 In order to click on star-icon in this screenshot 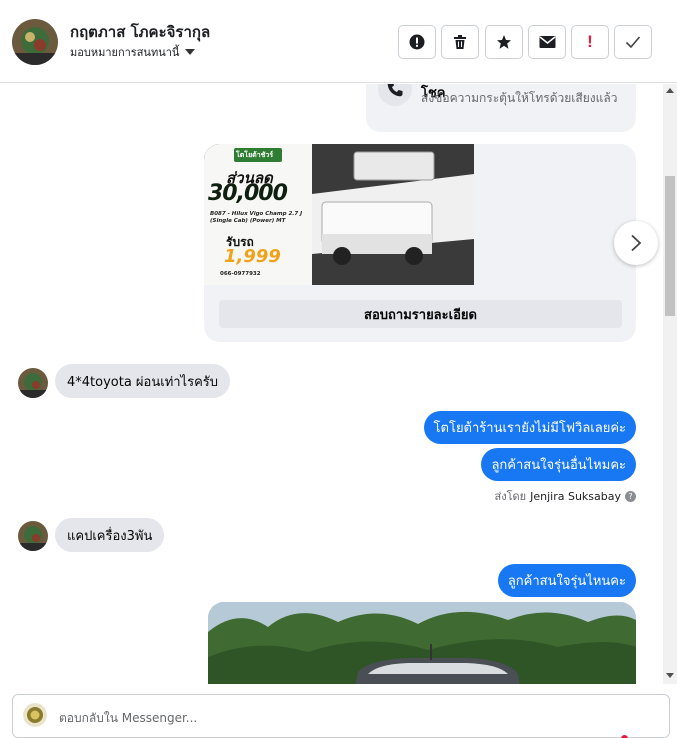, I will do `click(504, 42)`.